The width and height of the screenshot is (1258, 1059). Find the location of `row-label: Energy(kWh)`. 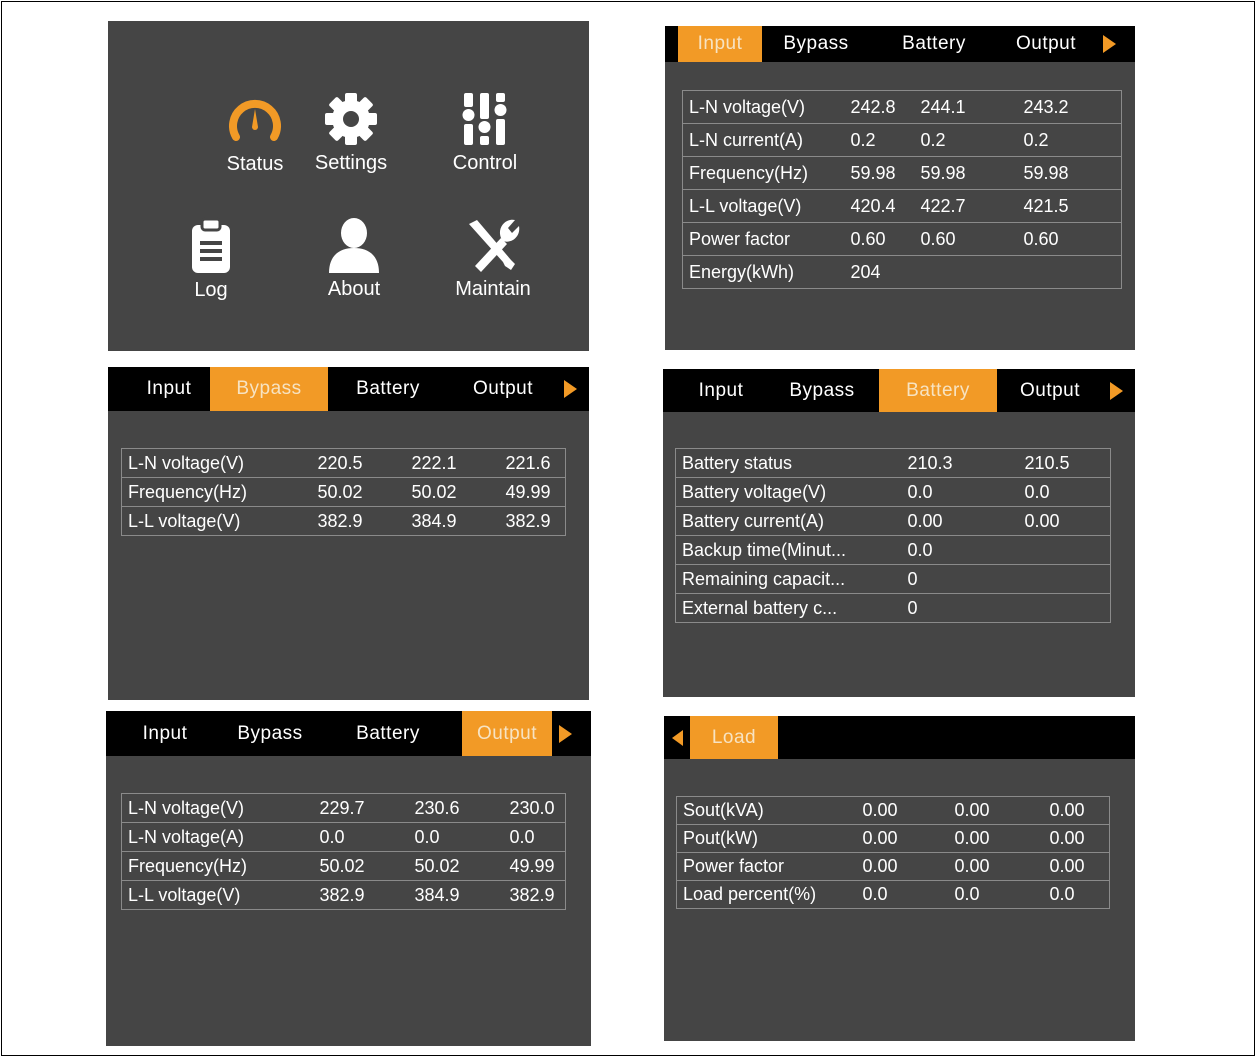

row-label: Energy(kWh) is located at coordinates (763, 272).